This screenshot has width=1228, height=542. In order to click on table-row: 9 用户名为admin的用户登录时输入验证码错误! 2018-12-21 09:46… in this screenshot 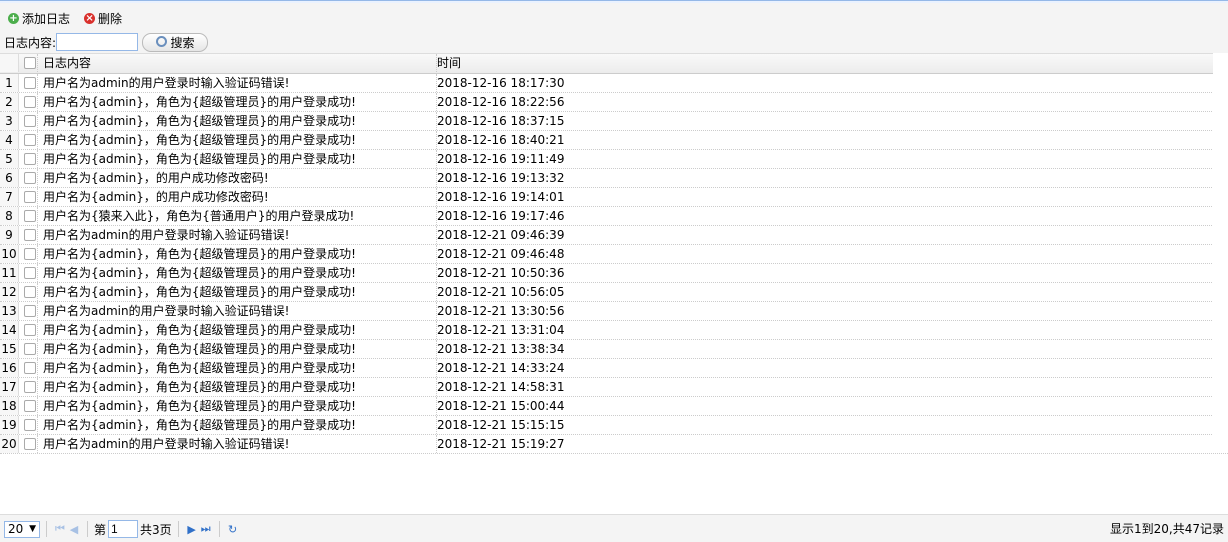, I will do `click(614, 235)`.